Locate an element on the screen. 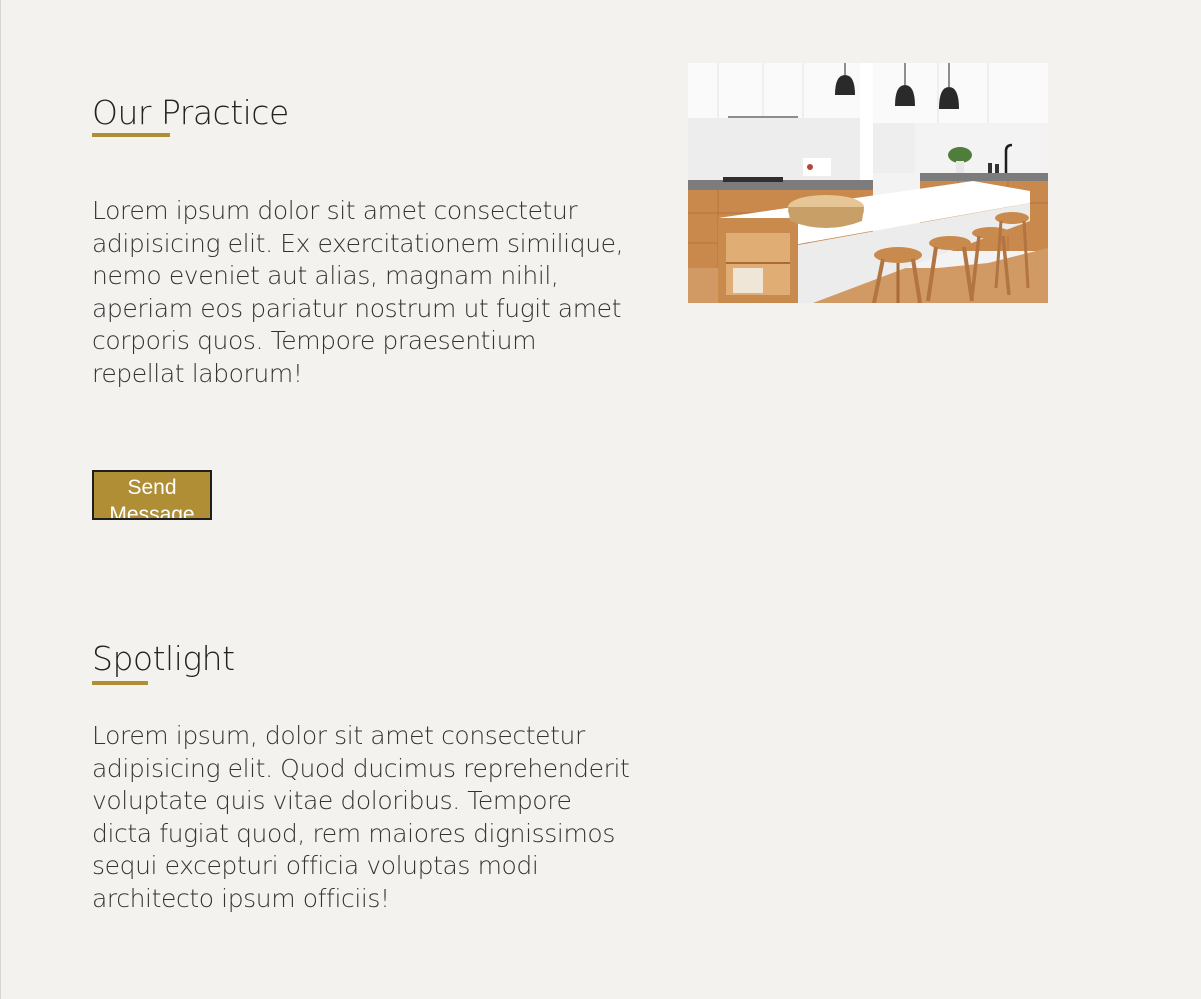 The image size is (1201, 999). send-message-button: Send Message is located at coordinates (152, 495).